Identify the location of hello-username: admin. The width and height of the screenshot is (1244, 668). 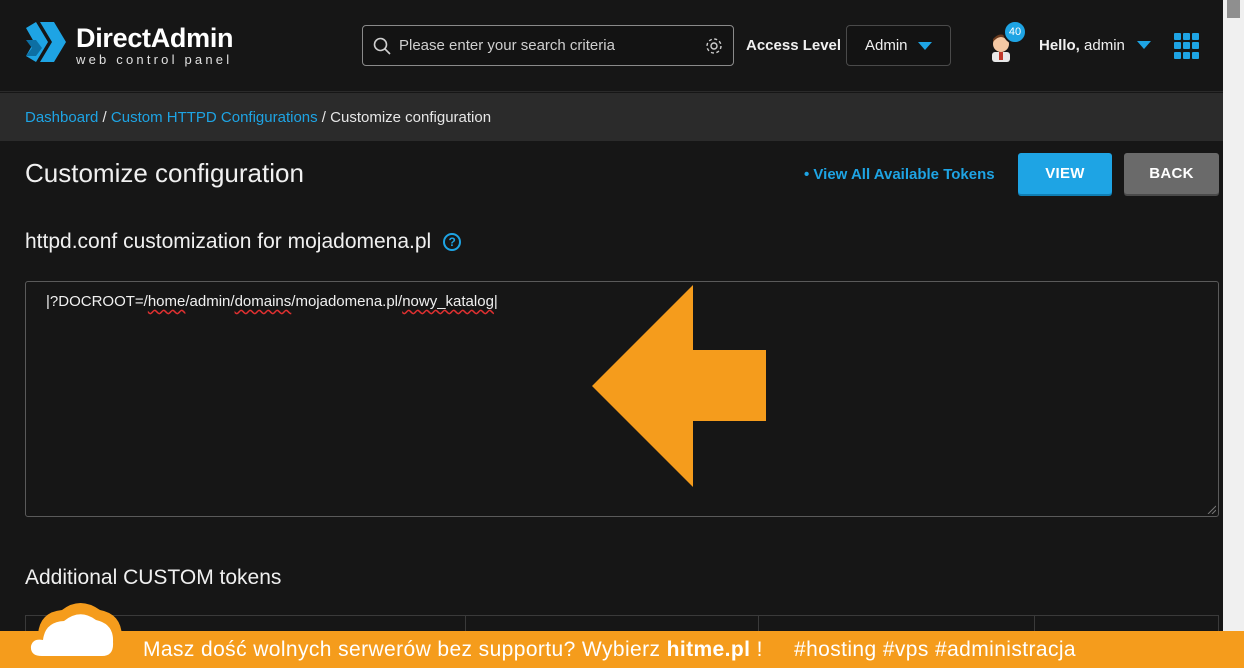
(1104, 45).